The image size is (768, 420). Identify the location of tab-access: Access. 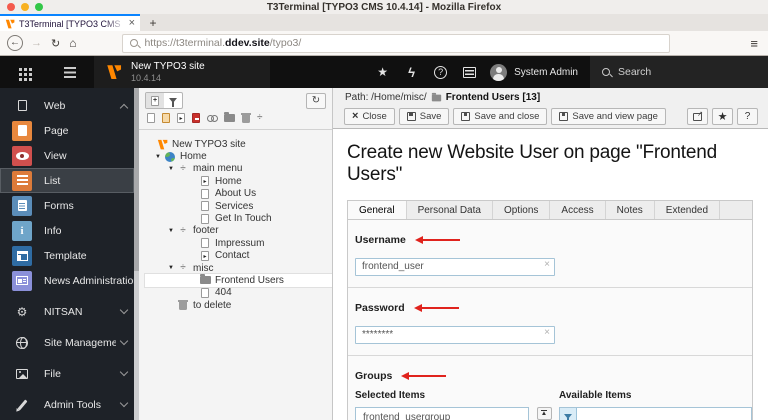
(578, 210).